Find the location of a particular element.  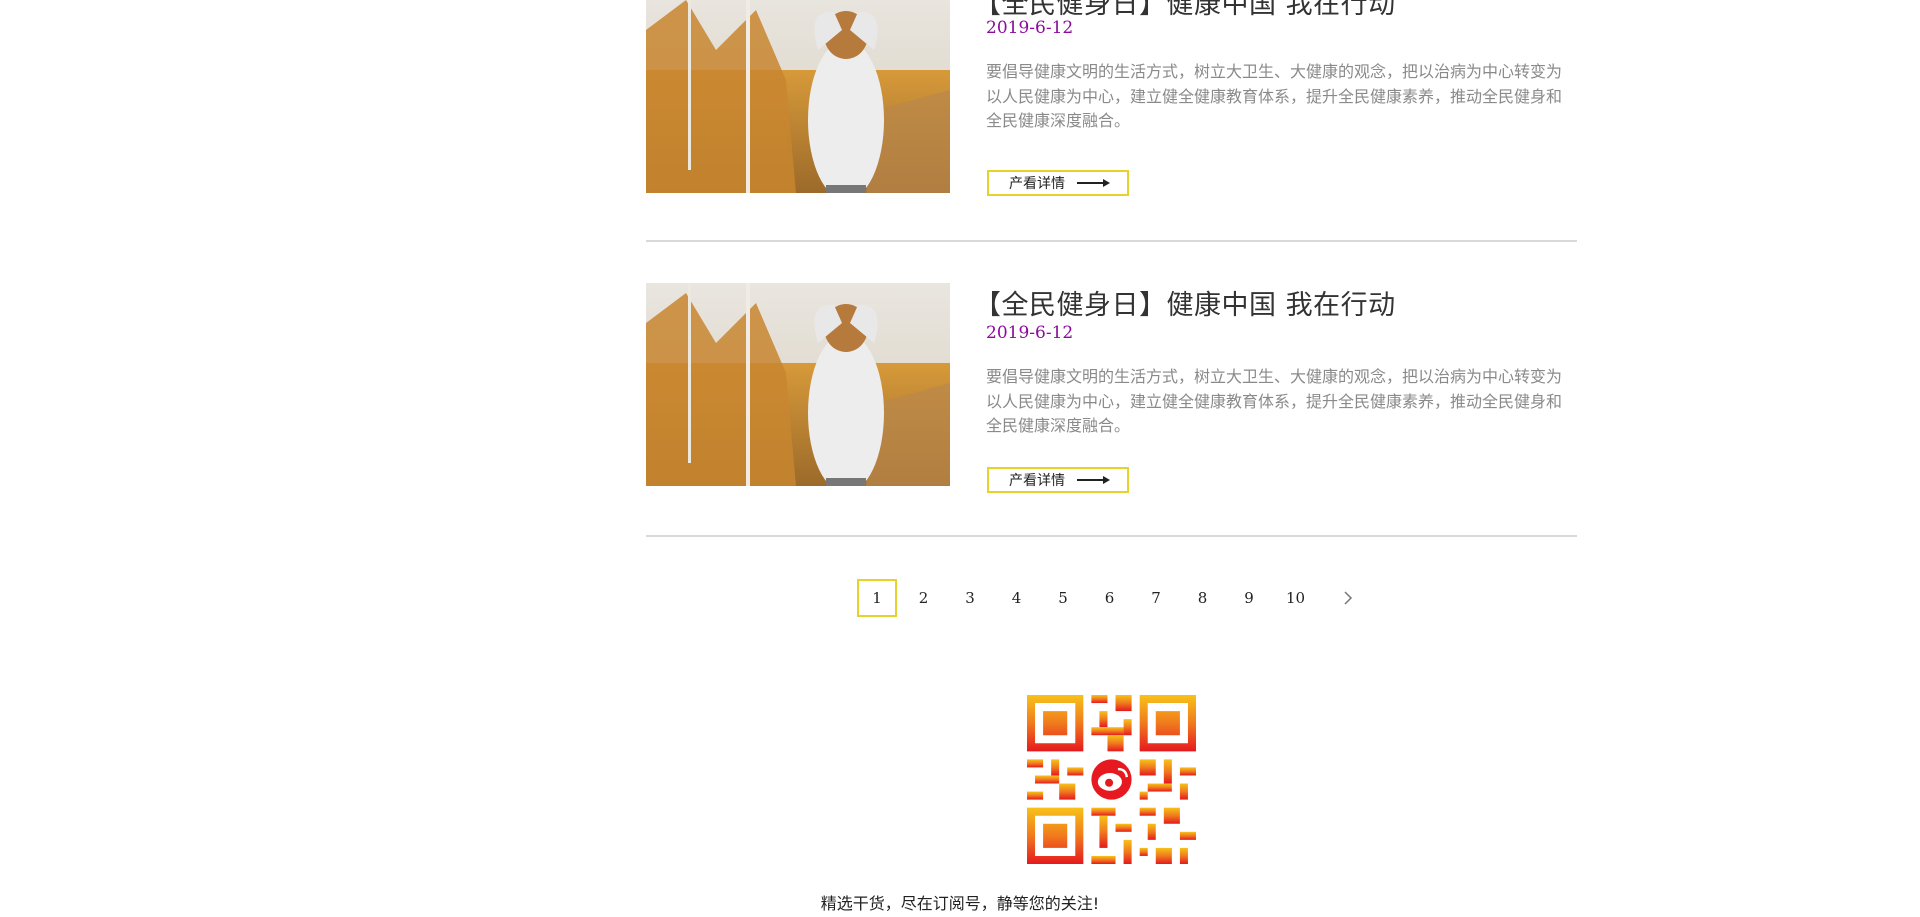

page-link: 5 is located at coordinates (1063, 598).